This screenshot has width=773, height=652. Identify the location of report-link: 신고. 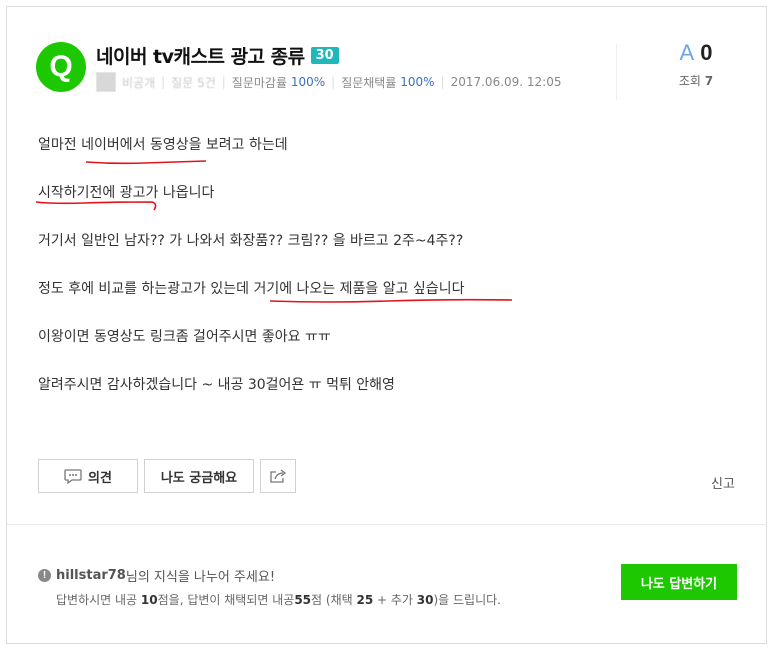
(723, 482).